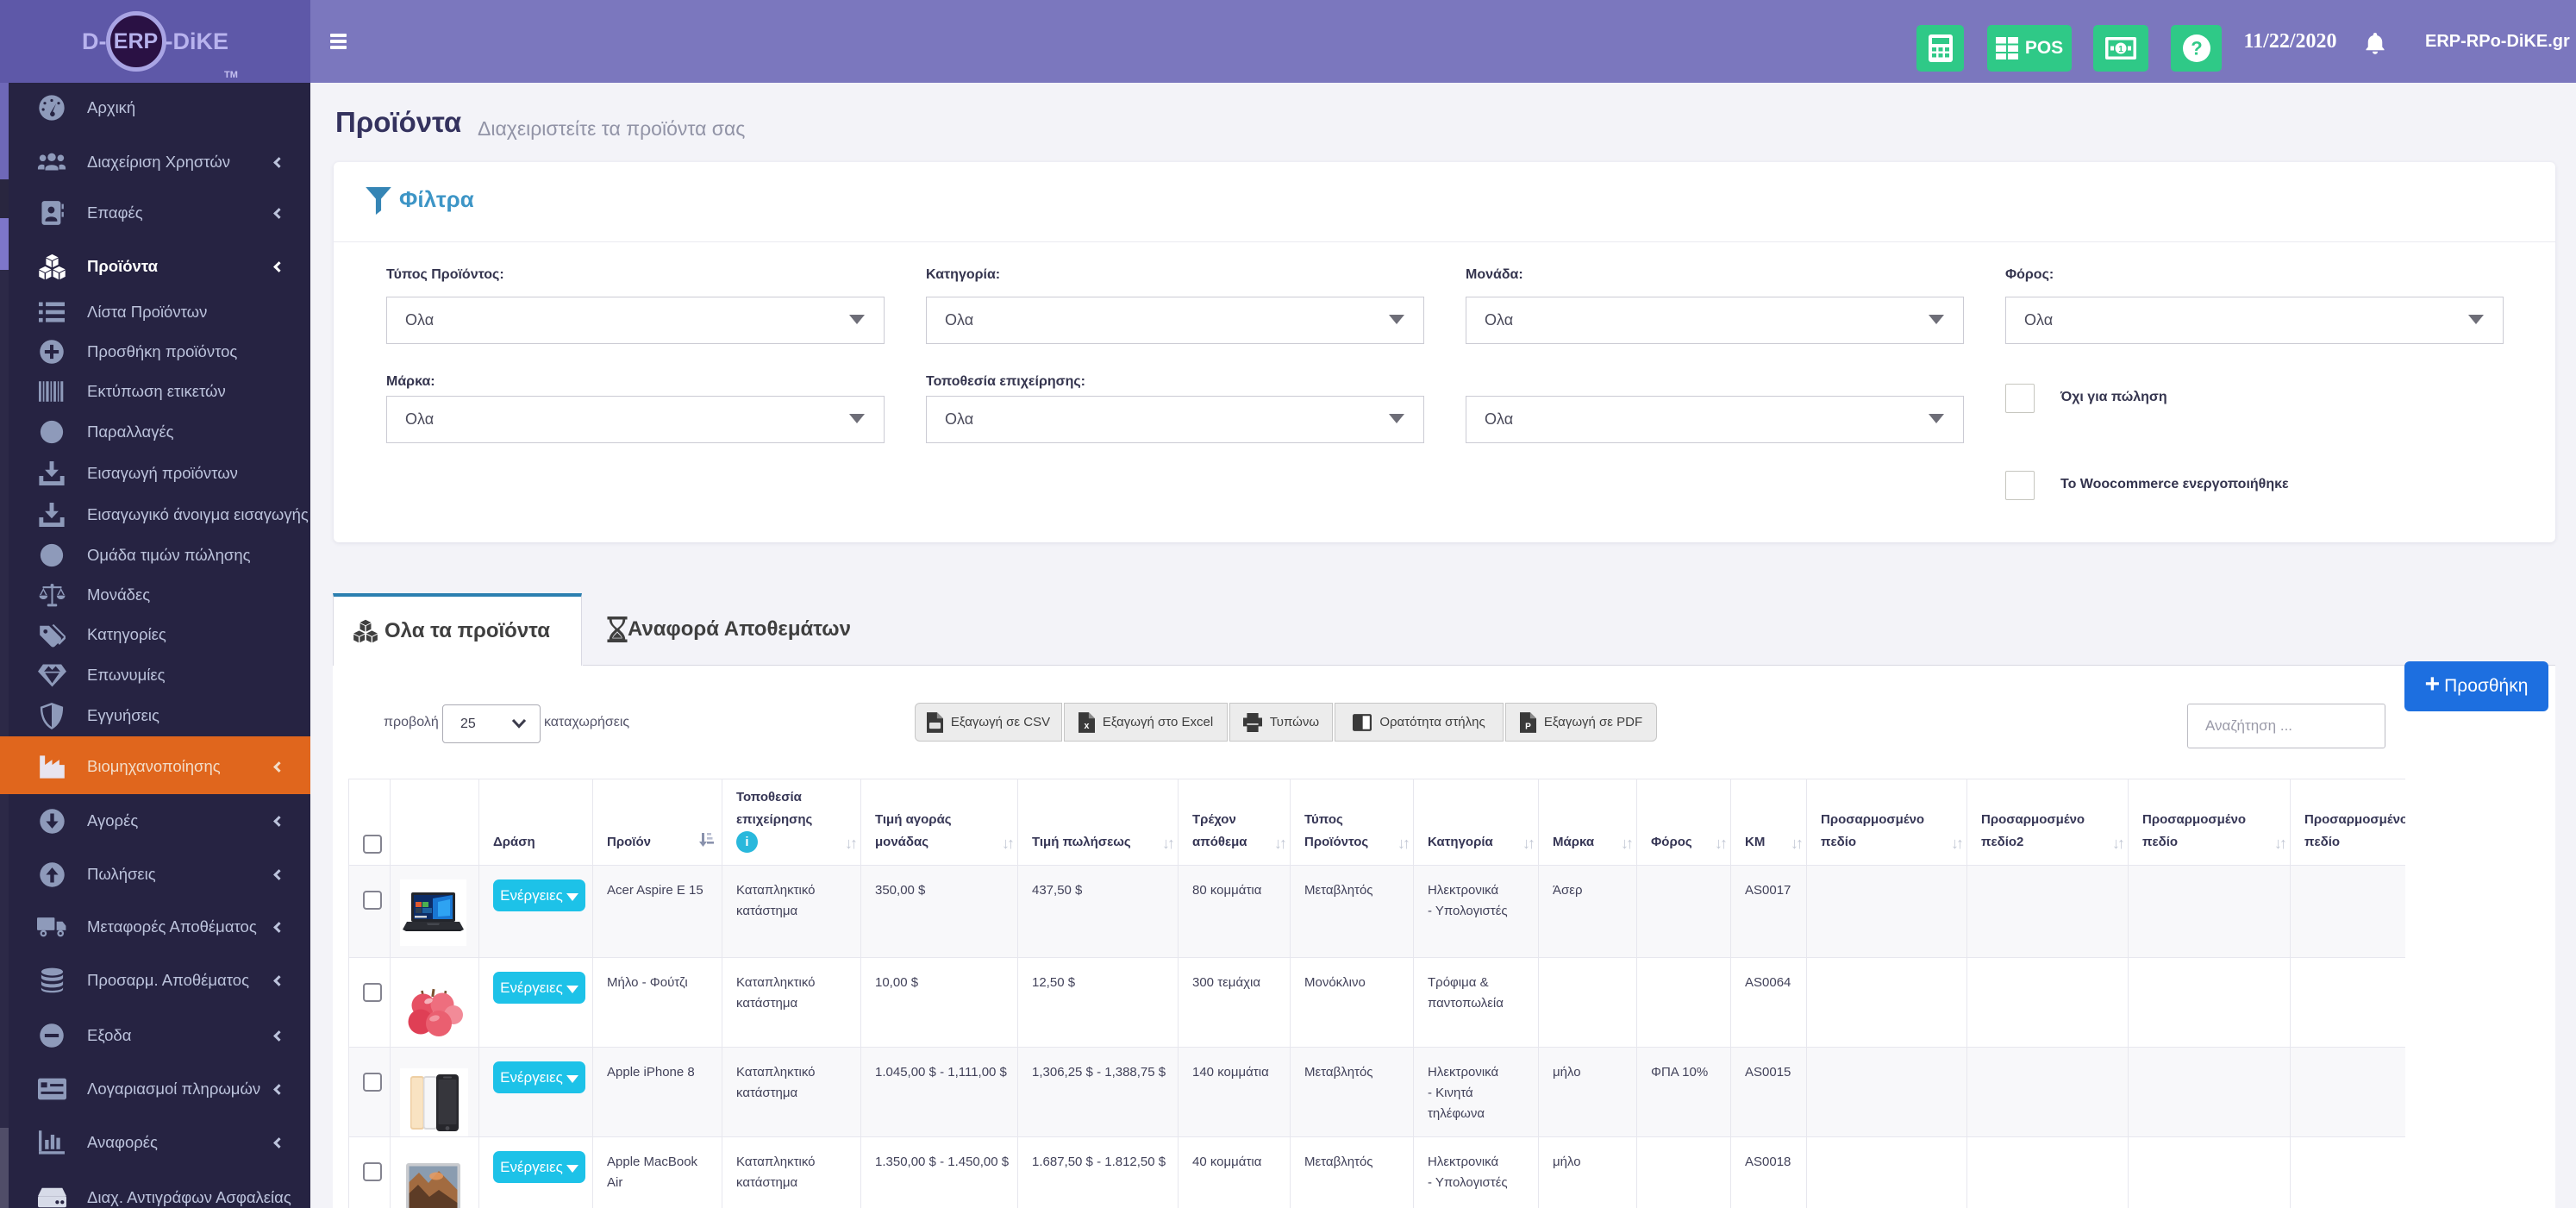 The height and width of the screenshot is (1208, 2576). I want to click on svg-text: 1, so click(2120, 49).